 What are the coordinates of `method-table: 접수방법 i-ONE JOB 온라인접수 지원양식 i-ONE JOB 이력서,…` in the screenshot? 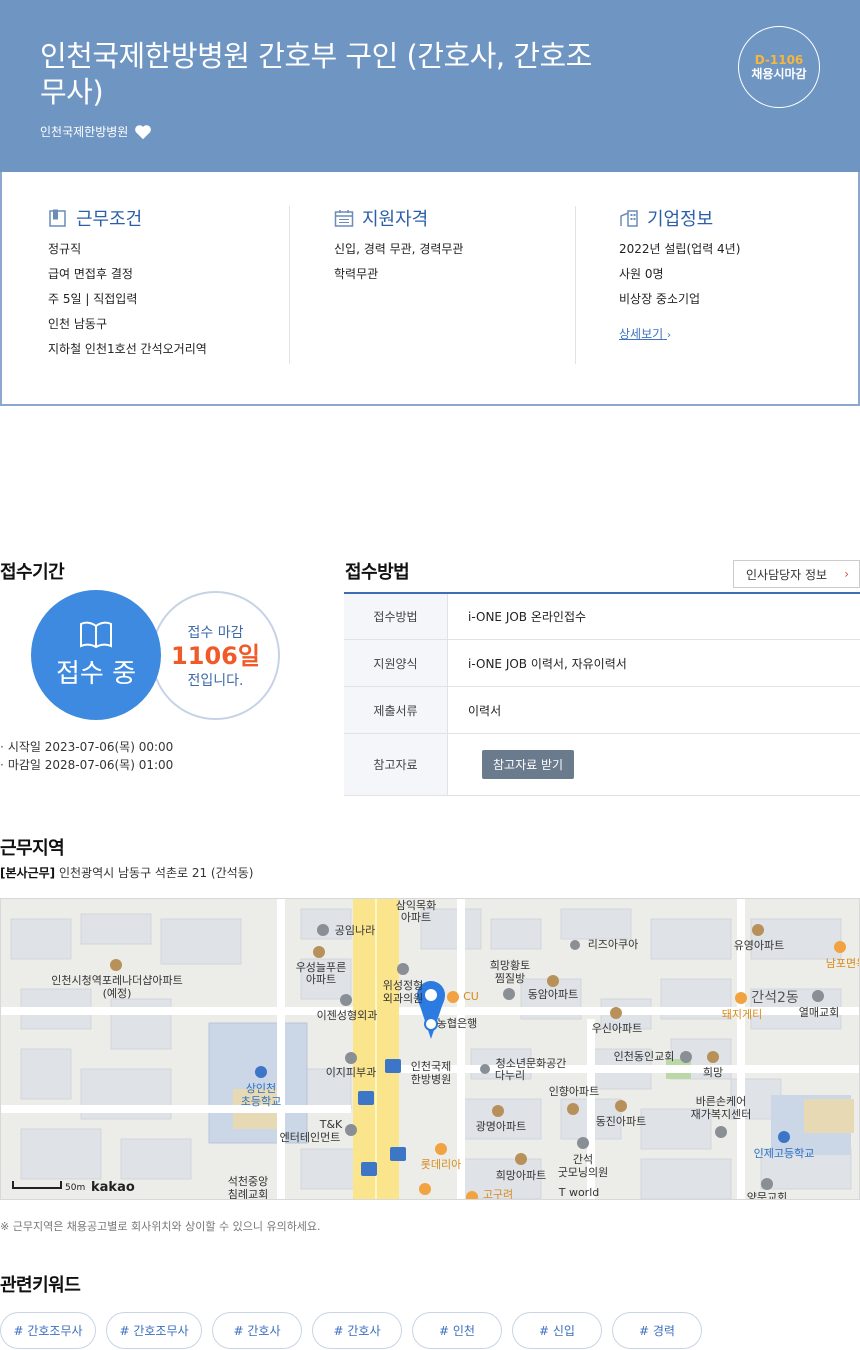 It's located at (602, 694).